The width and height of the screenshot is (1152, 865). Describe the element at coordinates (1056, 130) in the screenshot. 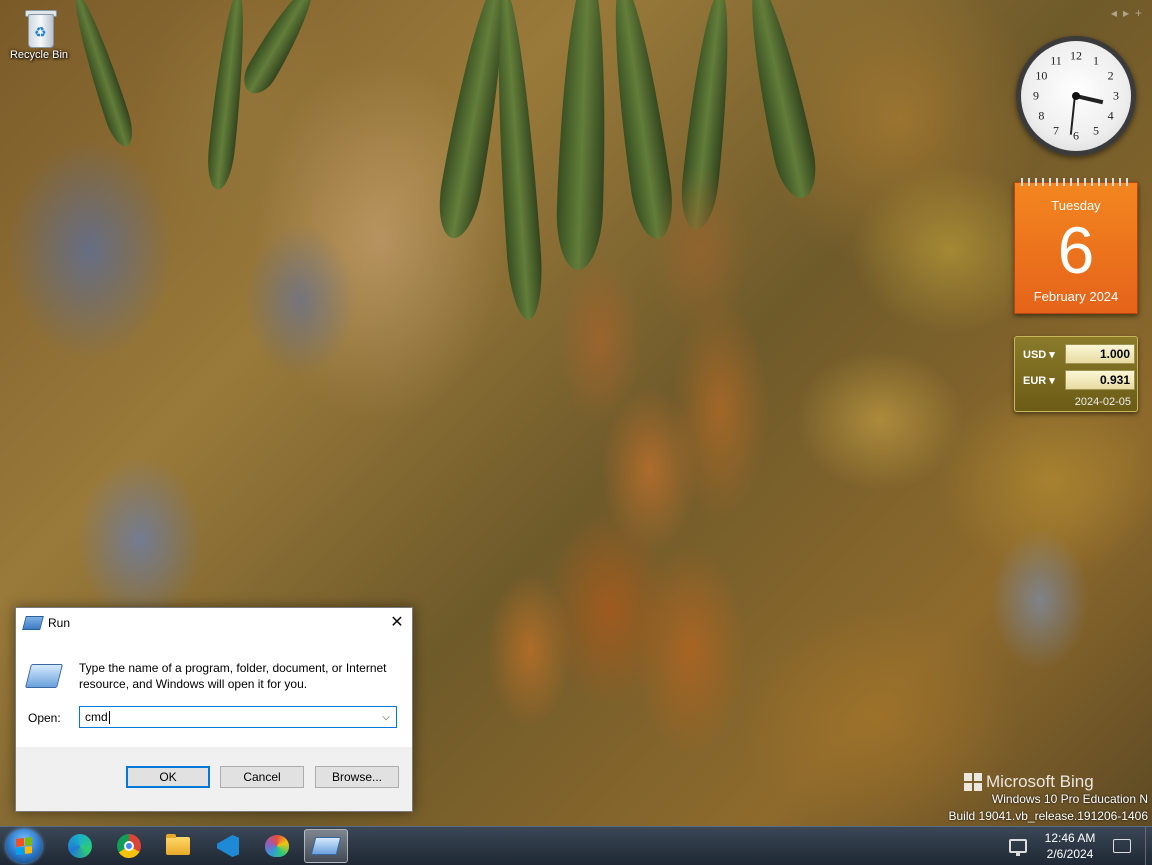

I see `clock-number: 7` at that location.